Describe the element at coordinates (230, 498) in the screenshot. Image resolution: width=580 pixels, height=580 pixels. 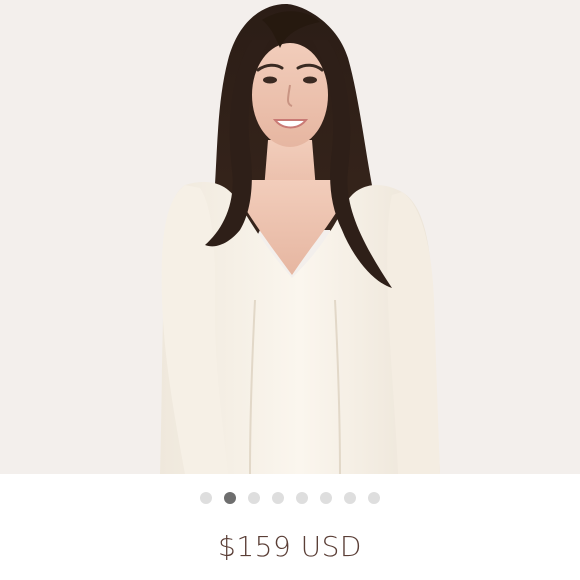
I see `carousel-dot-2-active` at that location.